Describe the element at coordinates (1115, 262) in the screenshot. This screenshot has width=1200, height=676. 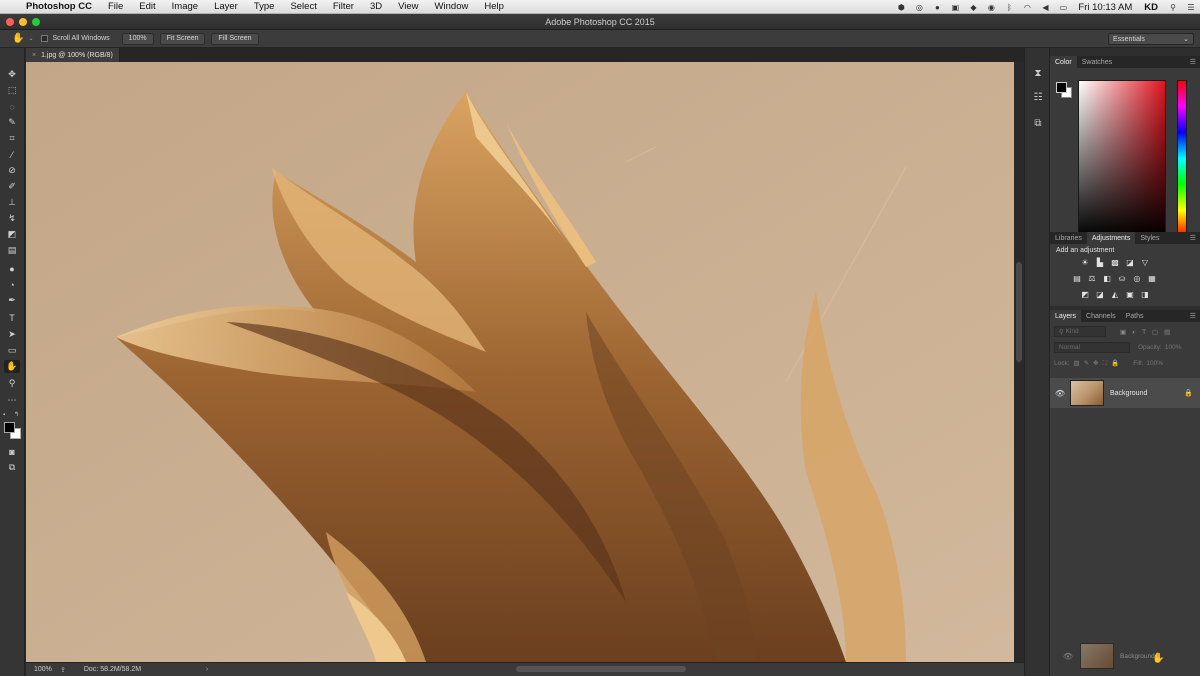
I see `curves-icon: ▩` at that location.